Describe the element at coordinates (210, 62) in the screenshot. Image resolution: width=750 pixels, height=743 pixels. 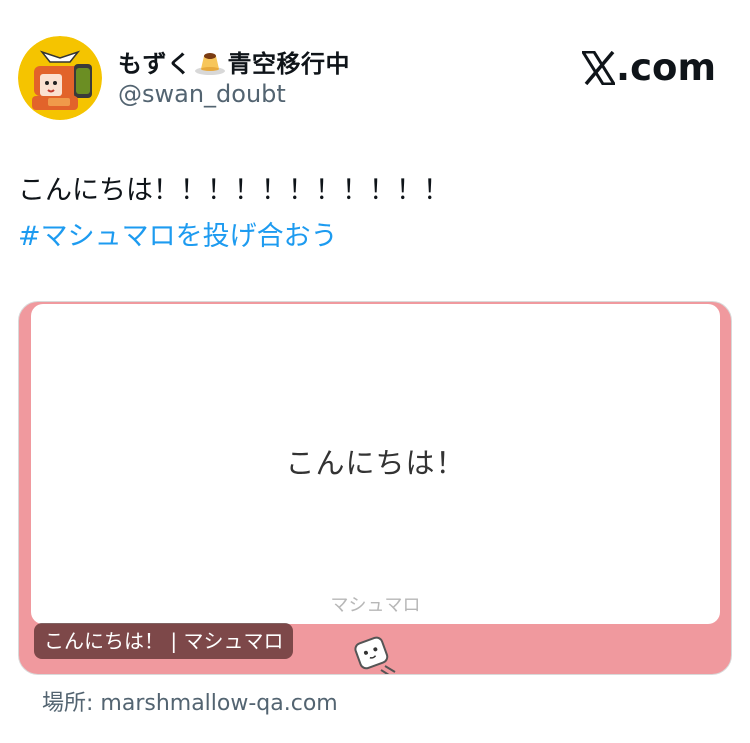
I see `pudding-icon` at that location.